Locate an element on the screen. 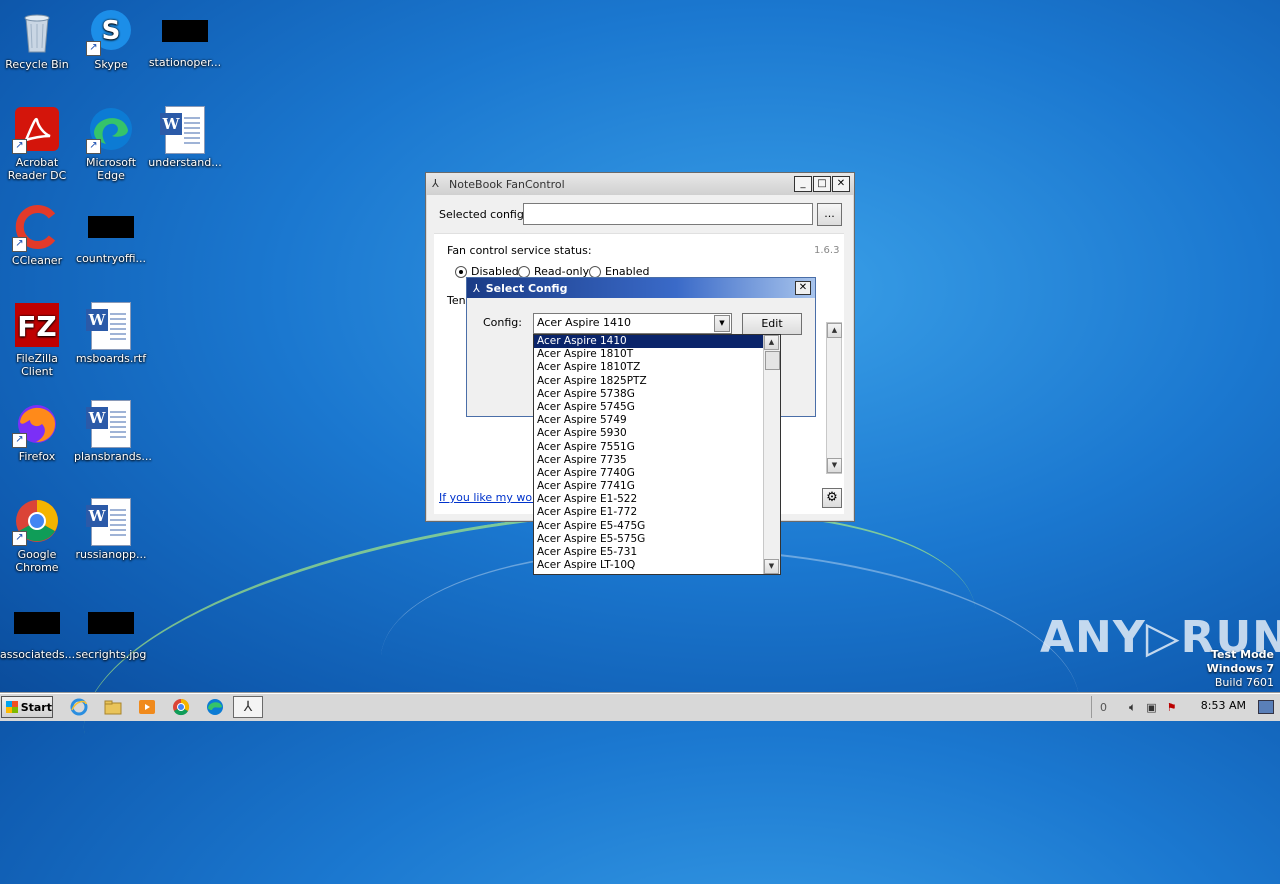 The width and height of the screenshot is (1280, 884). desktop-icon-secrights: secrights.jpg is located at coordinates (111, 633).